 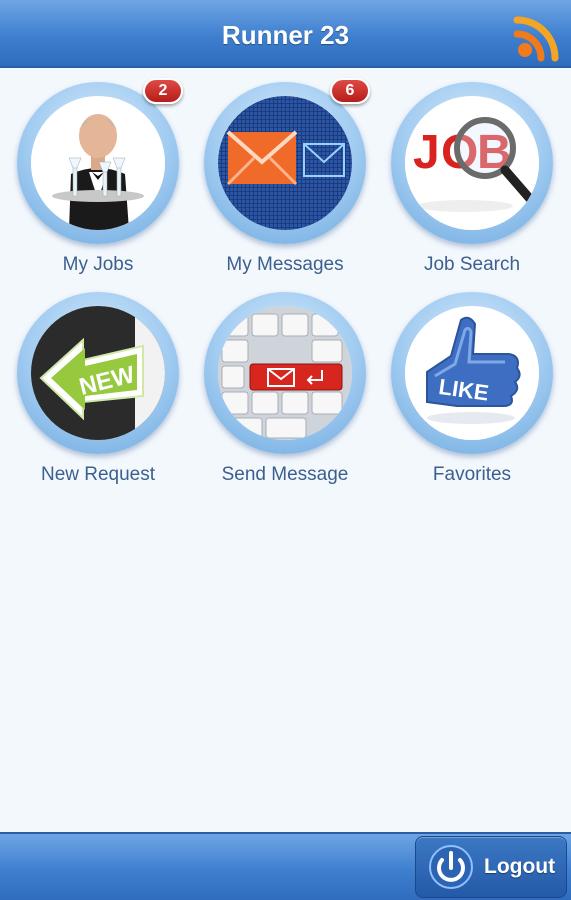 I want to click on keyboard-mail-key-icon, so click(x=285, y=373).